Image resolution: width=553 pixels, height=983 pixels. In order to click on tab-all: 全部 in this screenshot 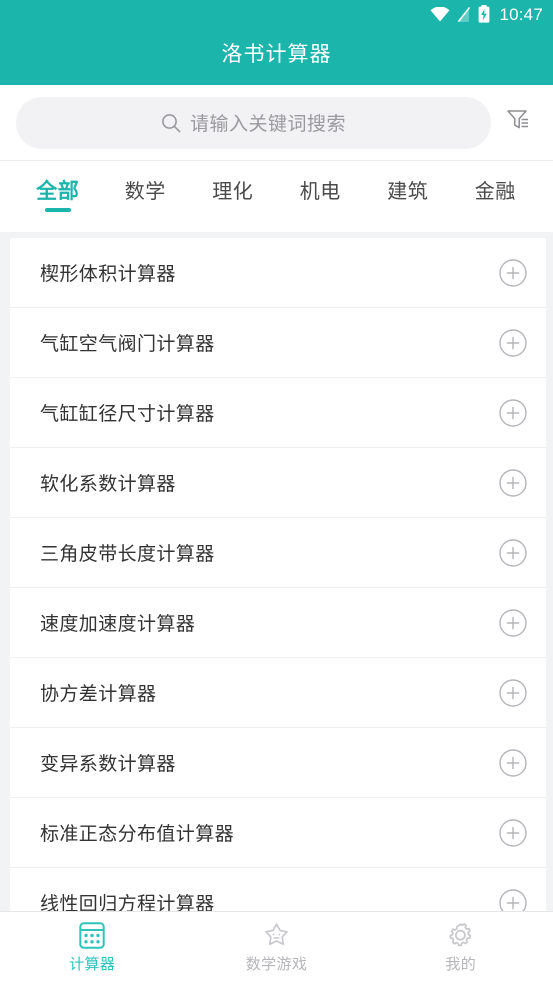, I will do `click(58, 196)`.